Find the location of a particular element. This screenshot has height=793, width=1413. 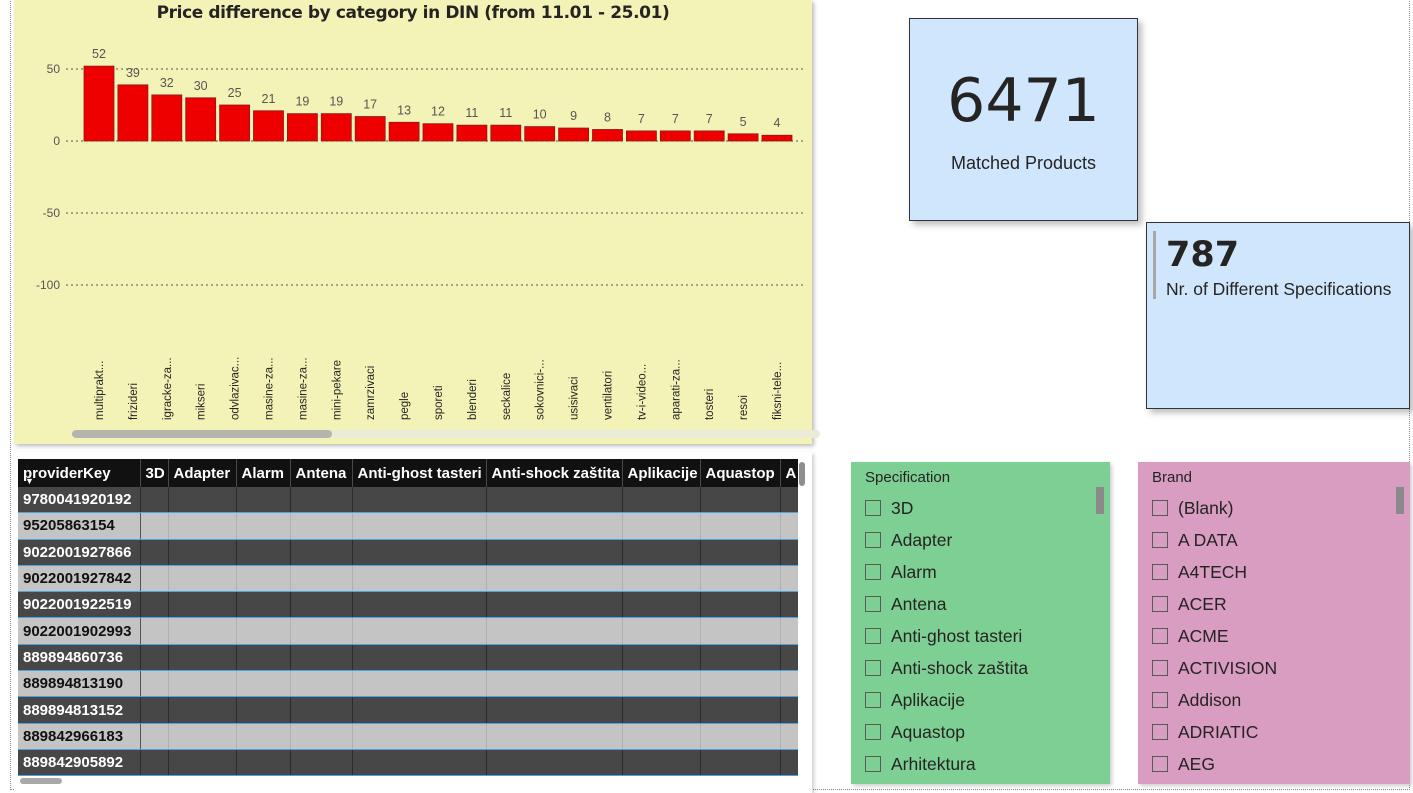

brand-slicer-scrollbar is located at coordinates (1400, 500).